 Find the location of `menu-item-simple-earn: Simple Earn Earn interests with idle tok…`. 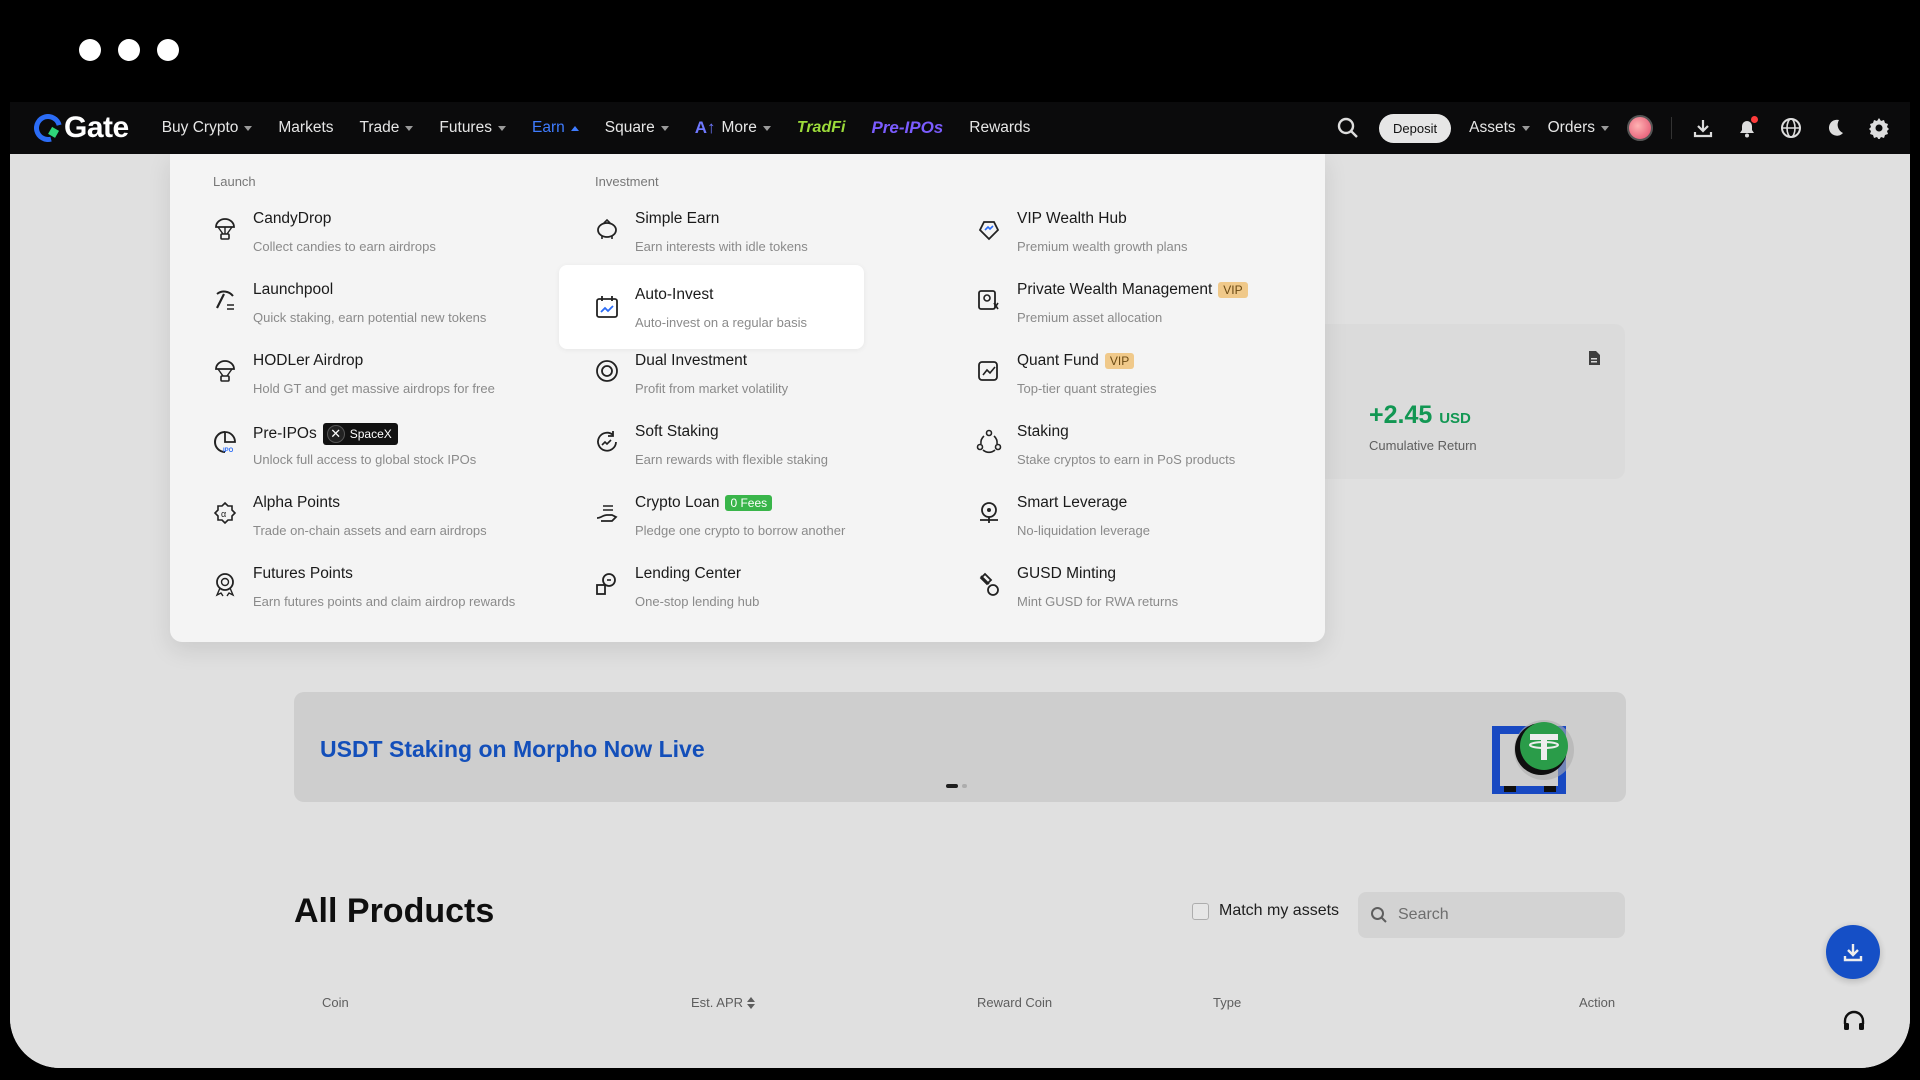

menu-item-simple-earn: Simple Earn Earn interests with idle tok… is located at coordinates (726, 230).